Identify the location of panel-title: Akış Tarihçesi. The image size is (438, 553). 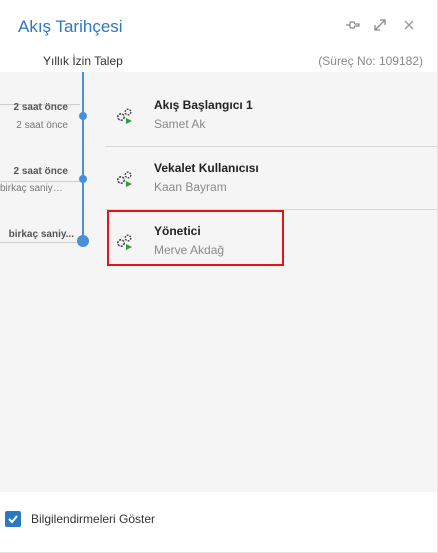
(70, 26).